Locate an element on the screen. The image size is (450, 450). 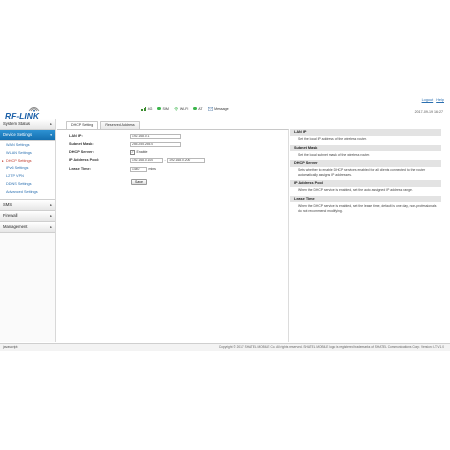
sidebar-section-management: Management ▸ is located at coordinates (27, 227).